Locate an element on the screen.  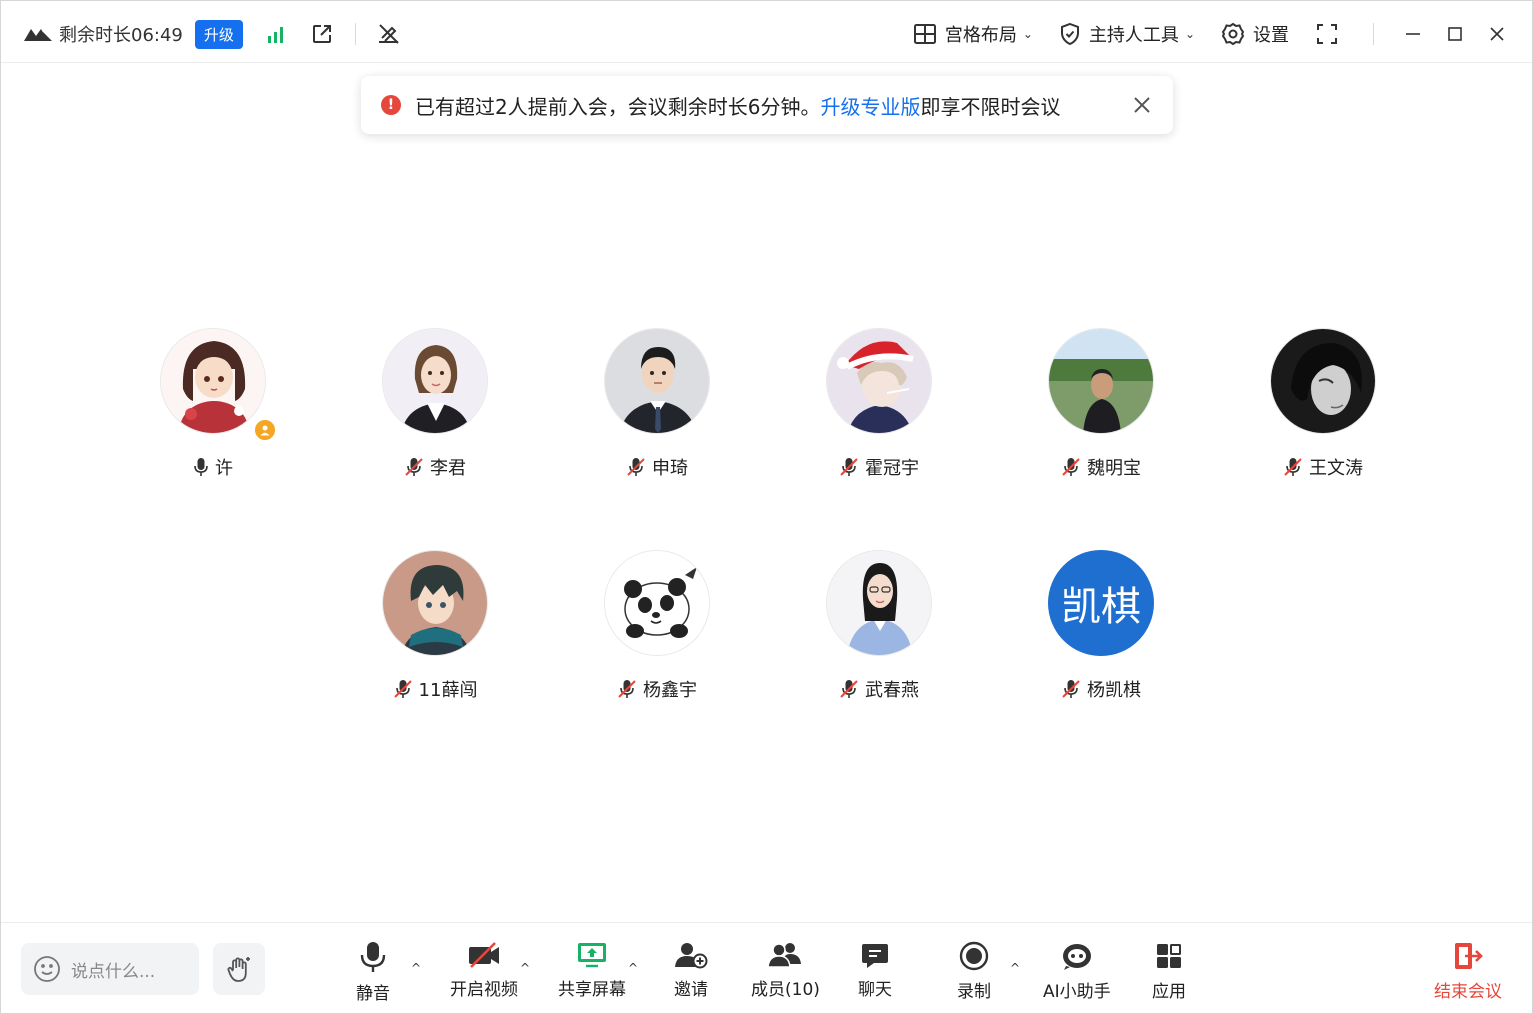
anime-girl-avatar is located at coordinates (213, 381).